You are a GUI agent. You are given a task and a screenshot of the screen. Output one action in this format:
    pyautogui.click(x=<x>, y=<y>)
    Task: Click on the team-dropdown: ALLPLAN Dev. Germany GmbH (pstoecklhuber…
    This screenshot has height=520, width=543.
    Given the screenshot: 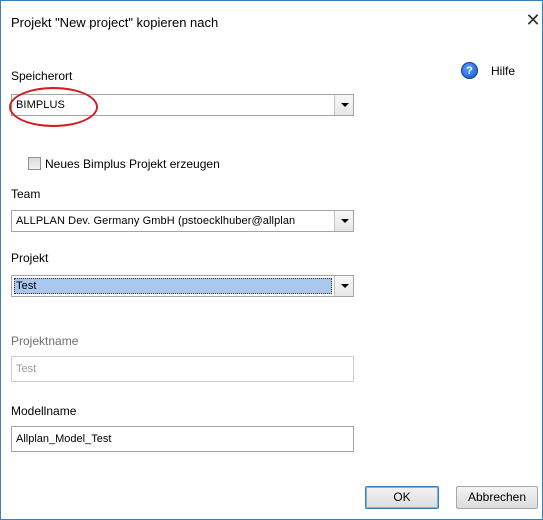 What is the action you would take?
    pyautogui.click(x=182, y=221)
    